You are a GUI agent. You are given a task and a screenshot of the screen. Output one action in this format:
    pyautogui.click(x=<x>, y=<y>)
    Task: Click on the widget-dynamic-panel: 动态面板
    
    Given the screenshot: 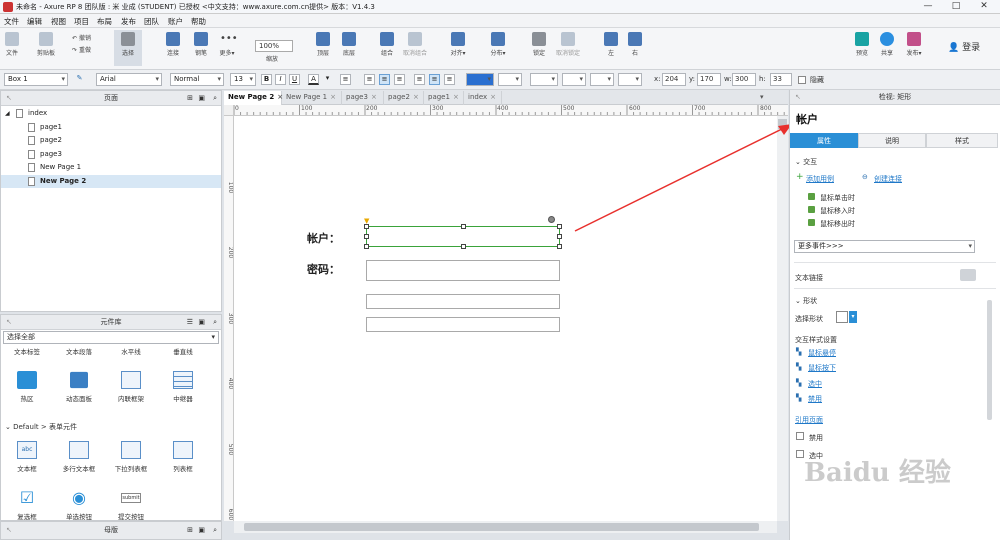 What is the action you would take?
    pyautogui.click(x=79, y=387)
    